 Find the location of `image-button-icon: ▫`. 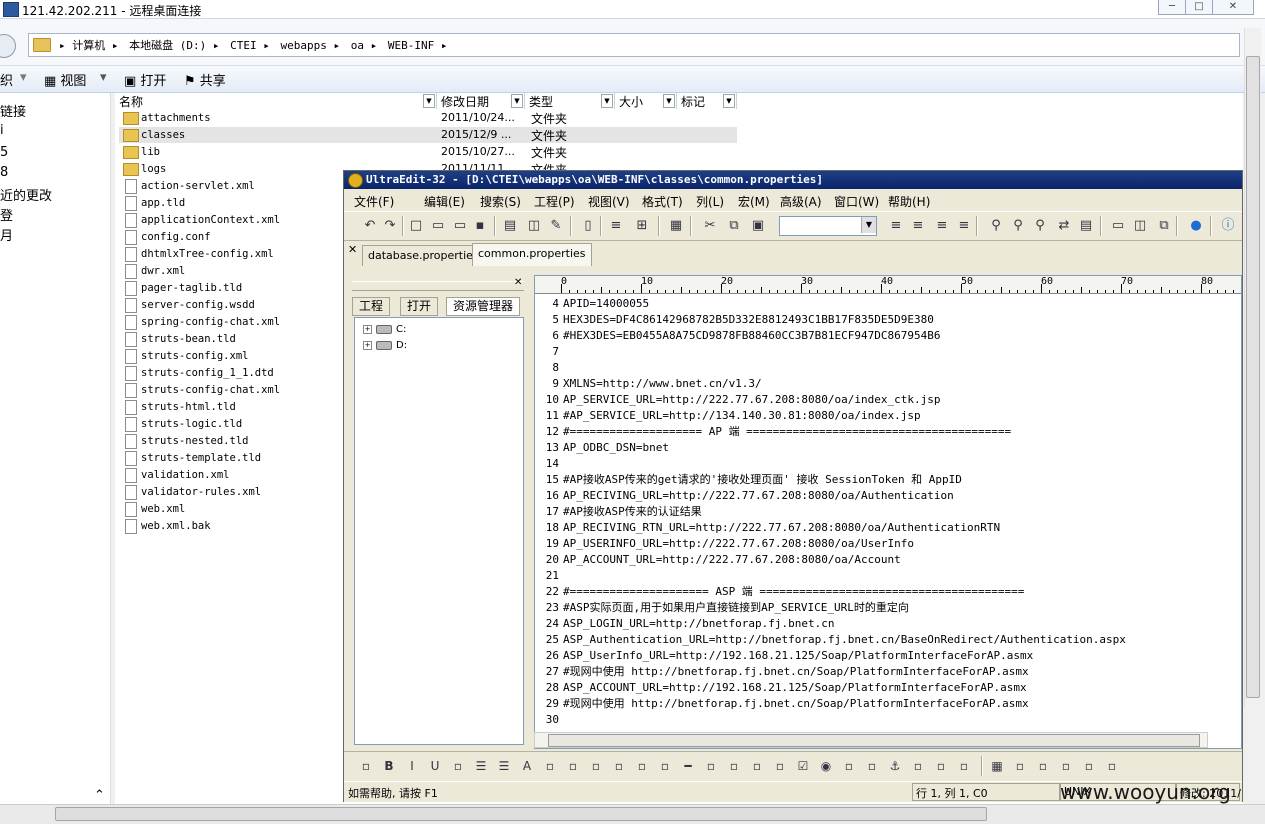

image-button-icon: ▫ is located at coordinates (780, 766).